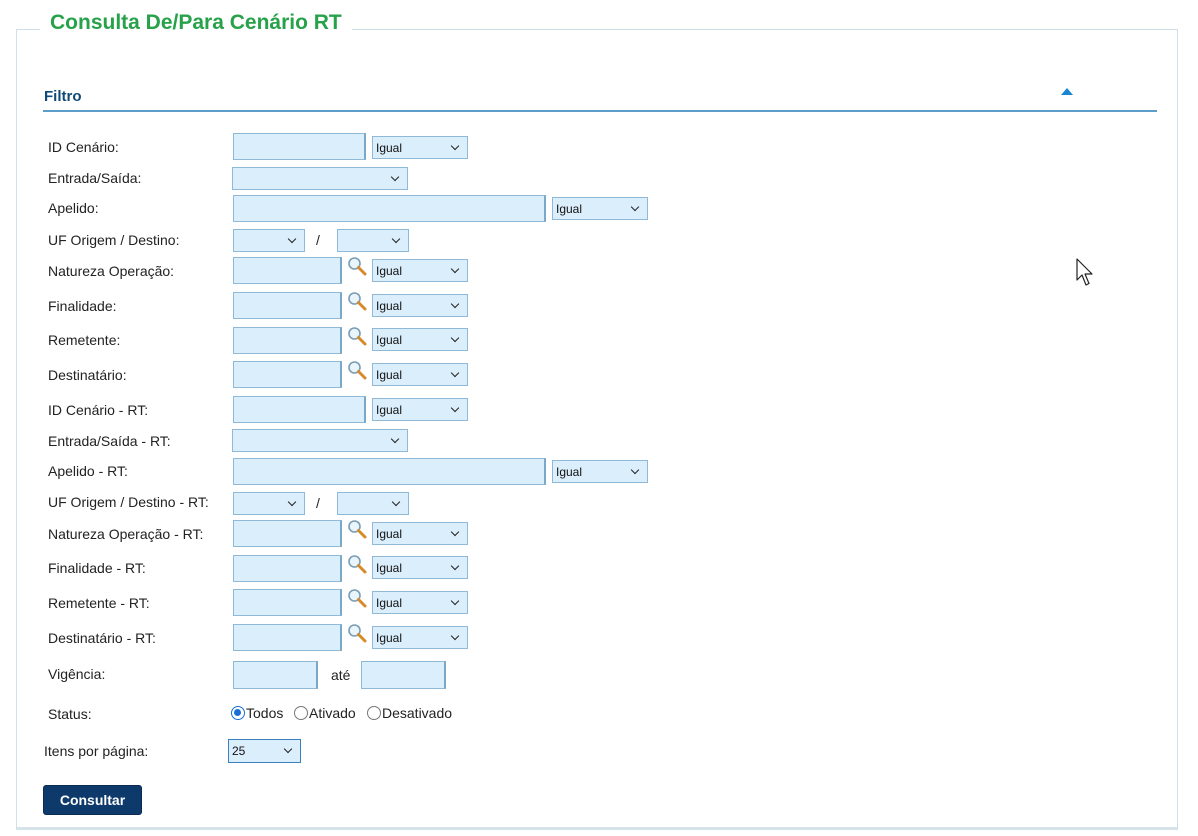 This screenshot has height=836, width=1198. I want to click on uf-origem-rt-select, so click(269, 503).